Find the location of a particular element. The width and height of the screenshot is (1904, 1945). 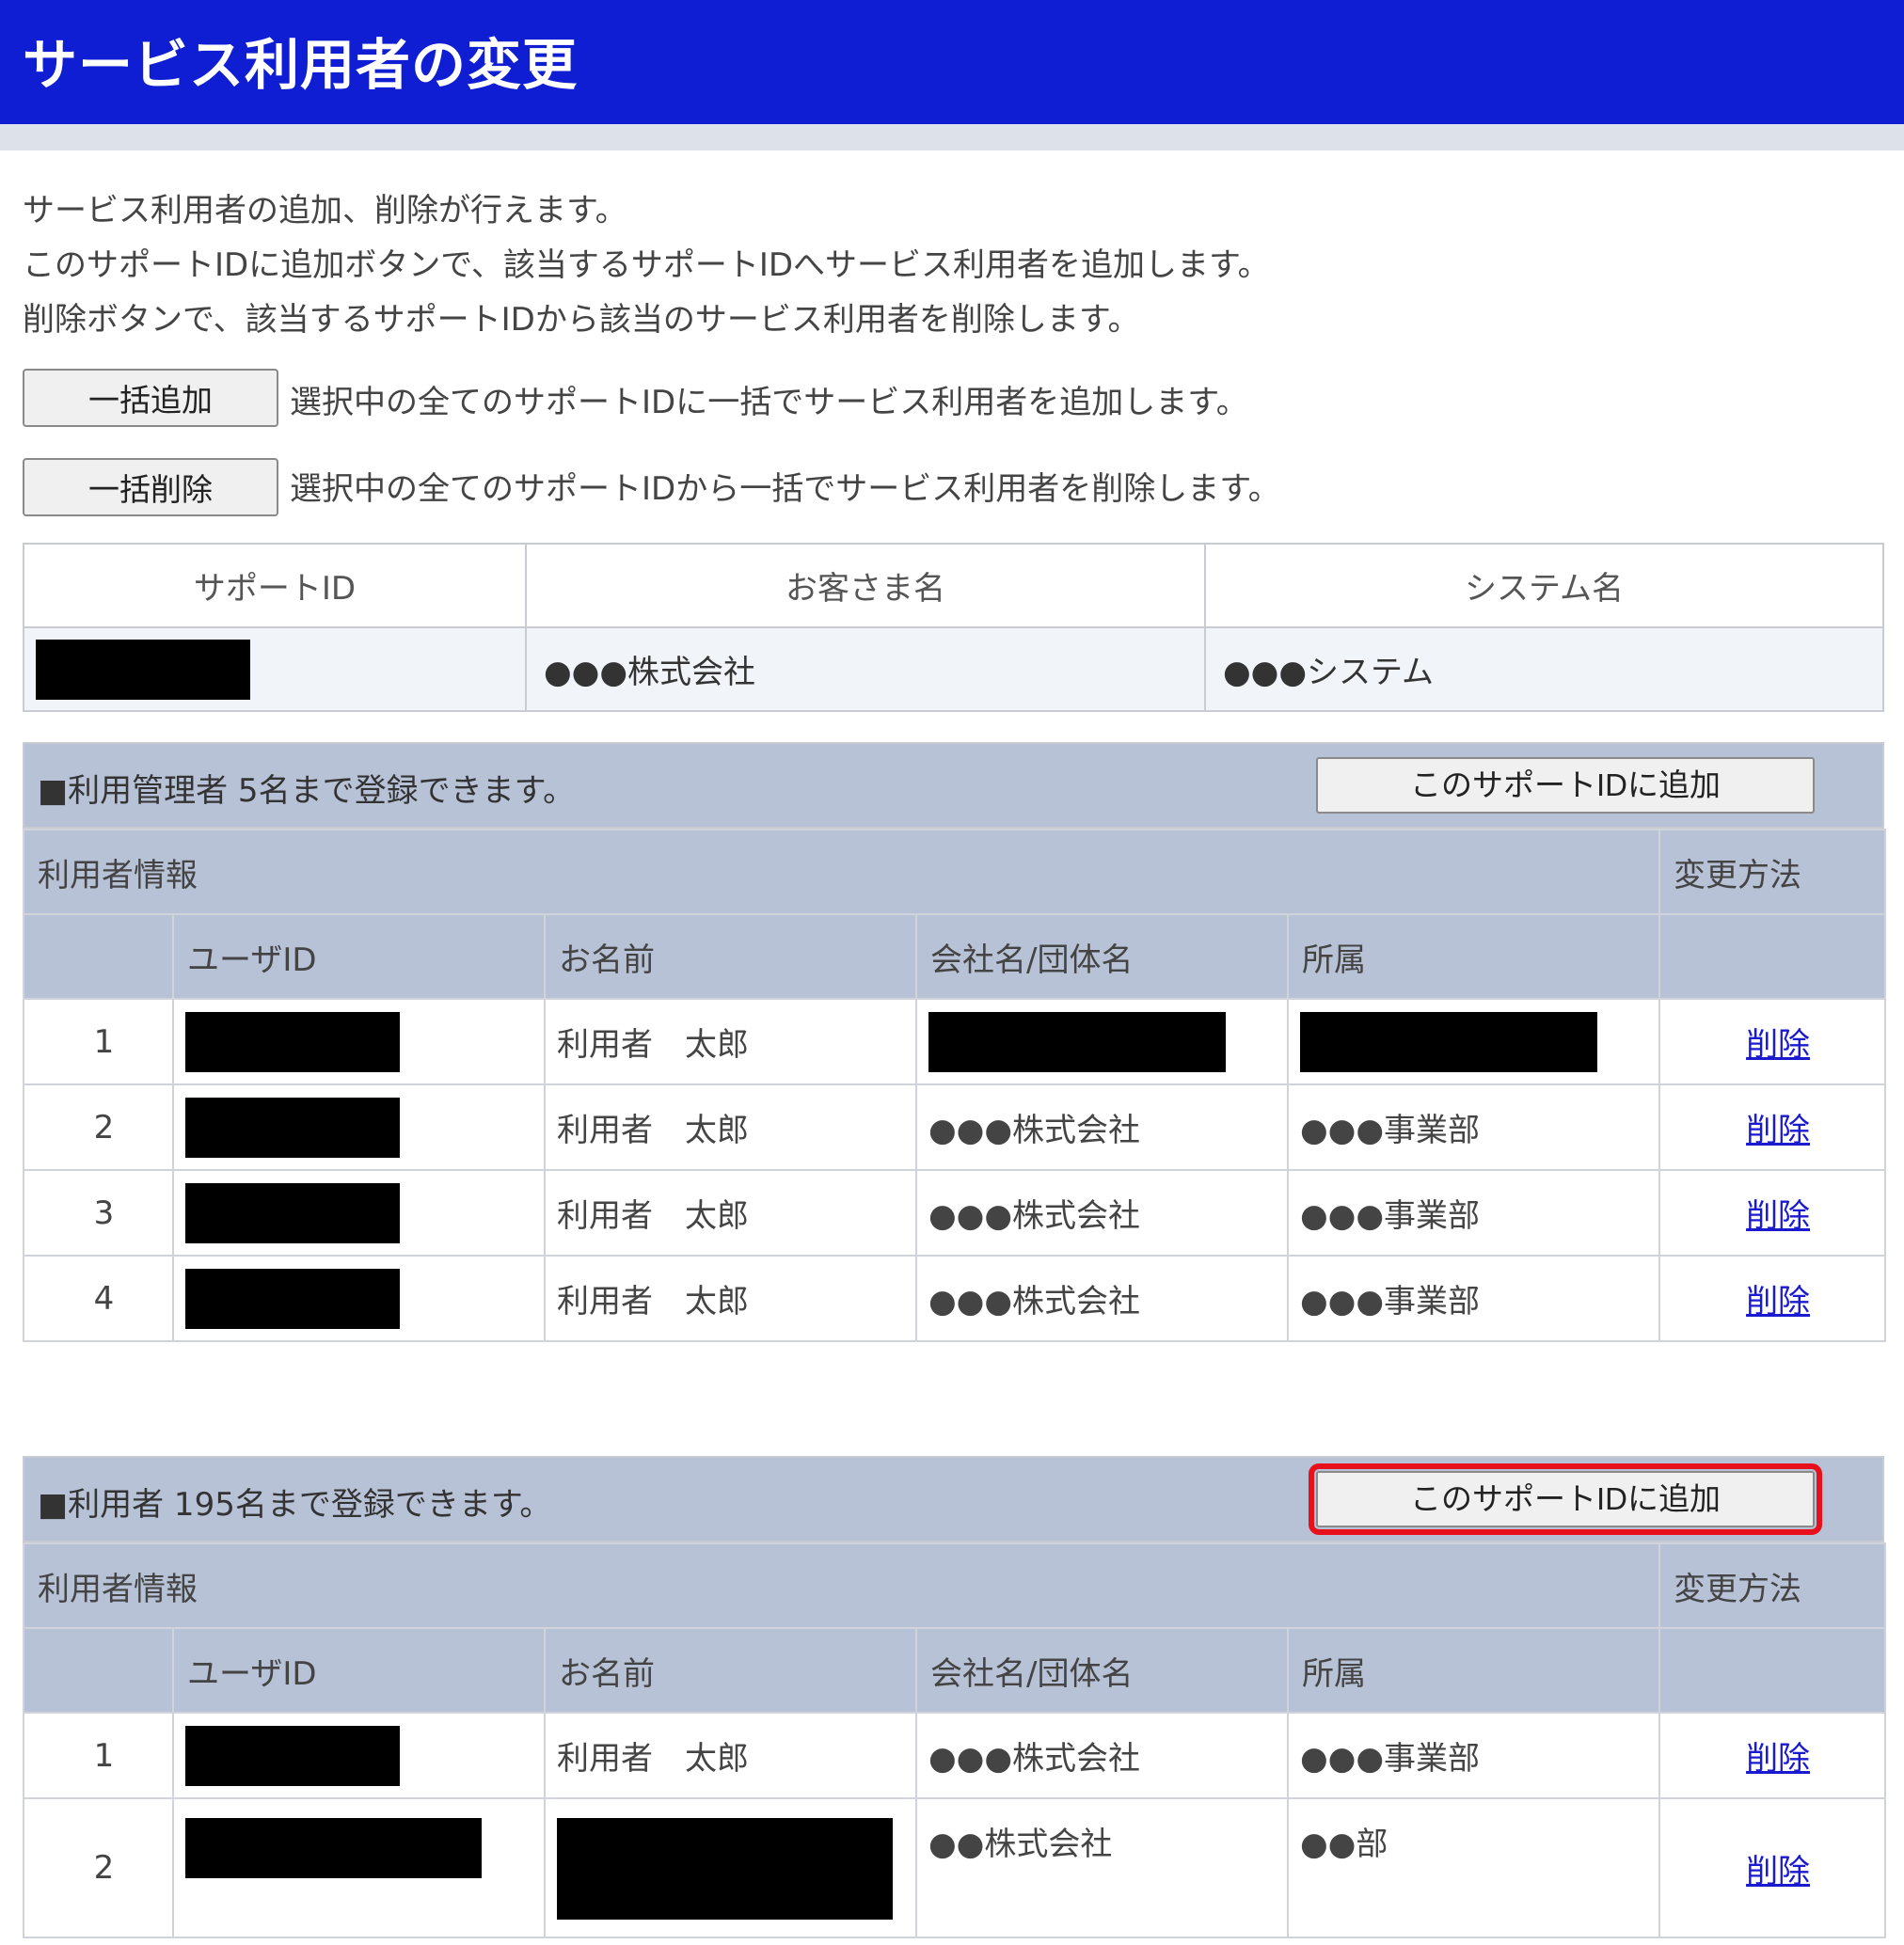

user-section-title: ■利用者 195名まで登録できます。 is located at coordinates (295, 1505).